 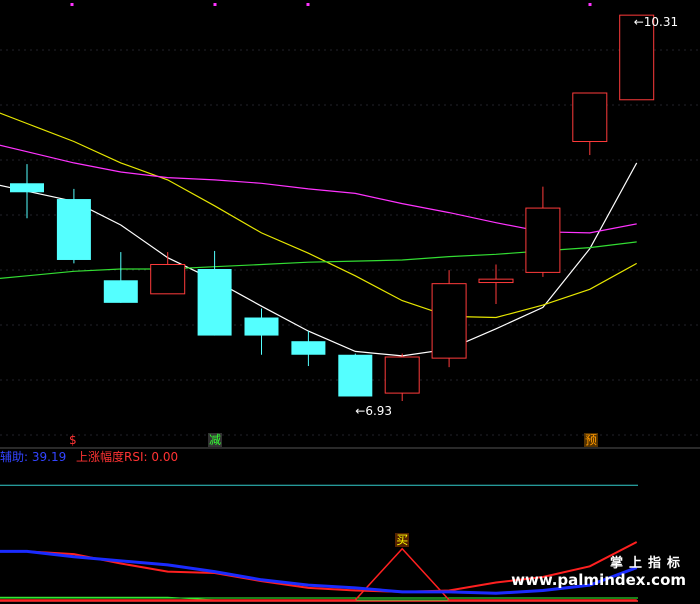 I want to click on watermark-url: www.palmindex.com, so click(x=598, y=580).